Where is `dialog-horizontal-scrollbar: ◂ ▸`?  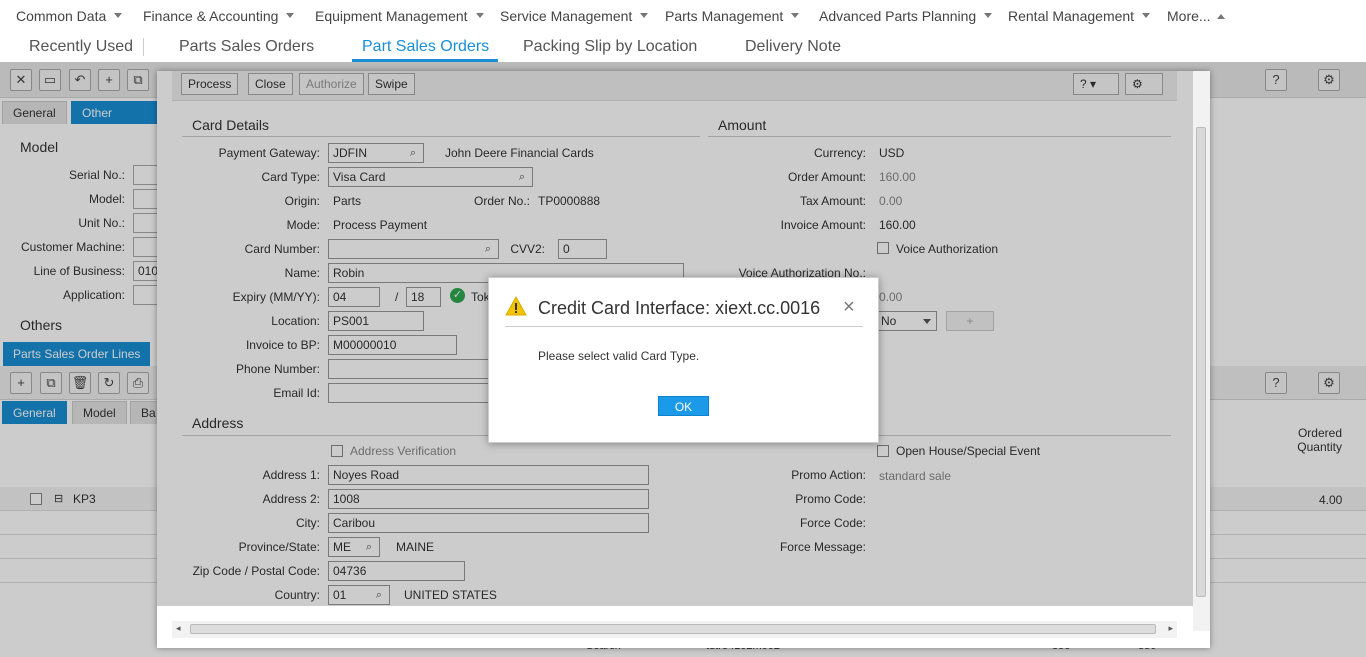
dialog-horizontal-scrollbar: ◂ ▸ is located at coordinates (674, 629).